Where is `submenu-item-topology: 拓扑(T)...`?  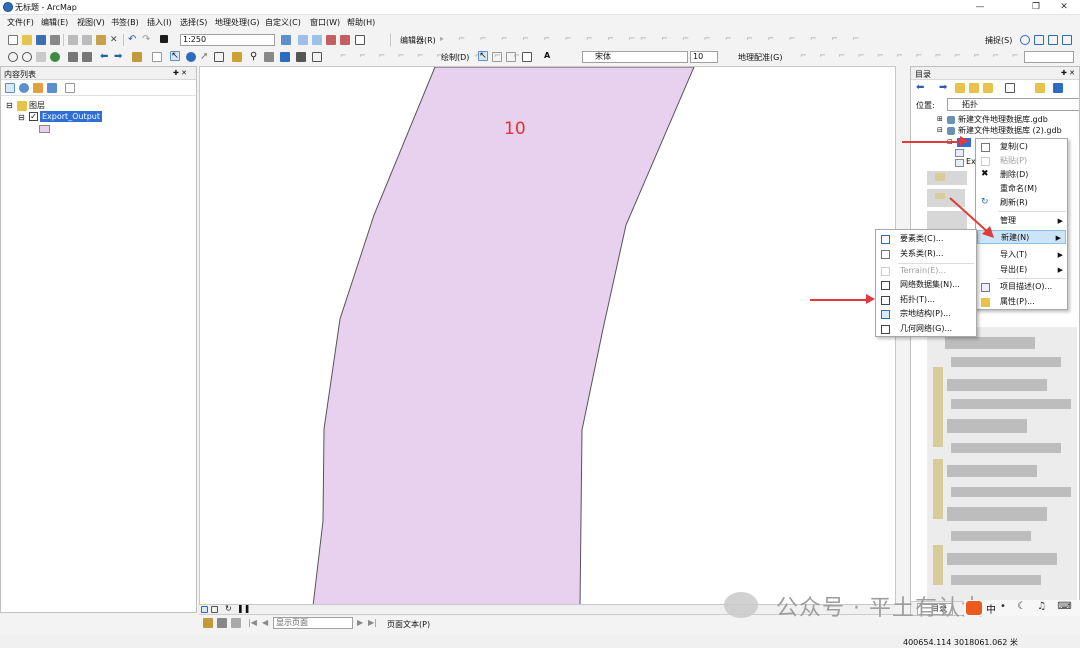 submenu-item-topology: 拓扑(T)... is located at coordinates (926, 300).